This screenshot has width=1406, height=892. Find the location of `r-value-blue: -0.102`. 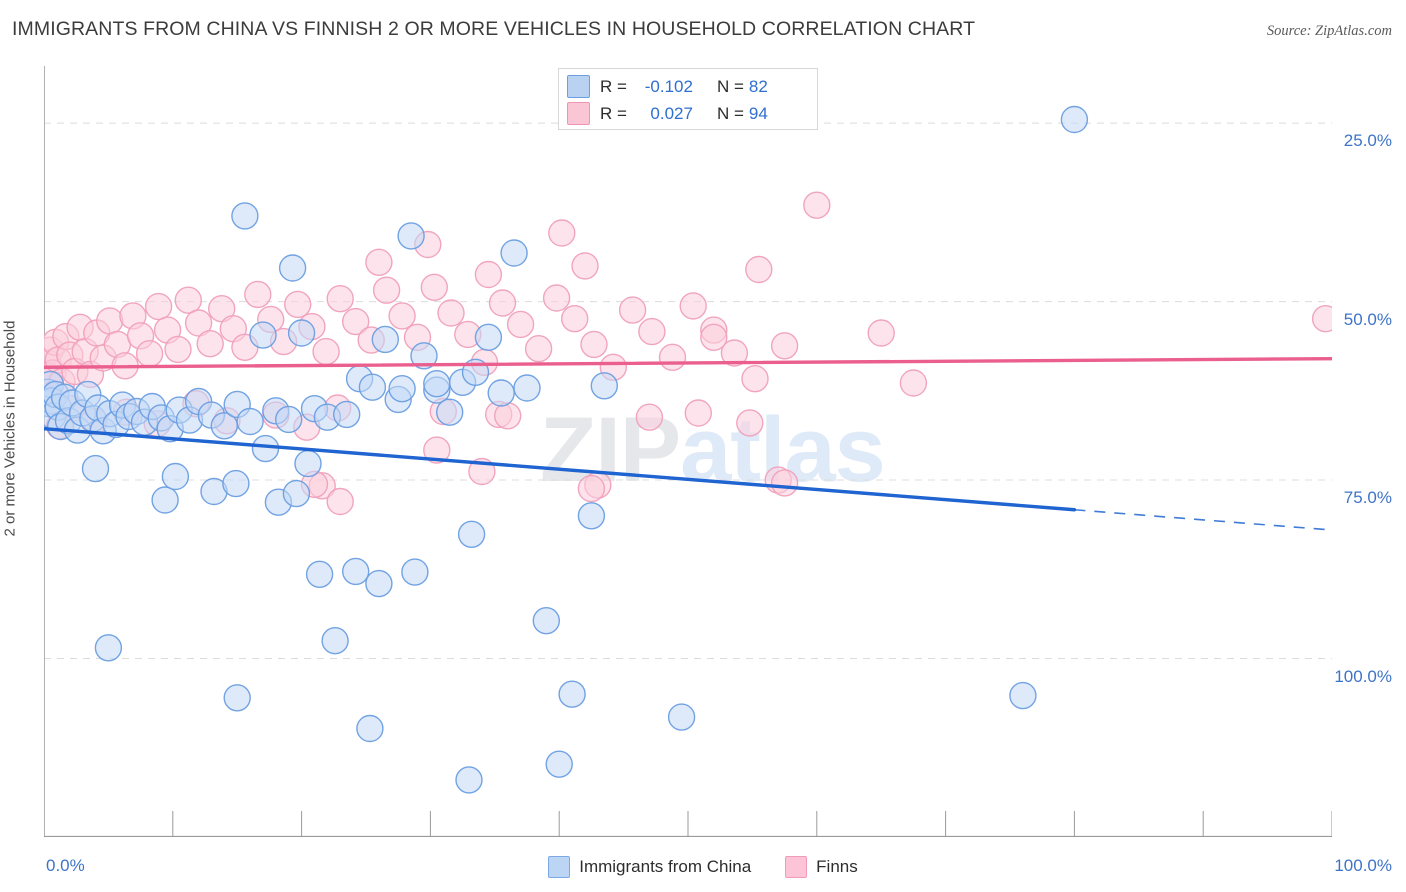

r-value-blue: -0.102 is located at coordinates (668, 86).